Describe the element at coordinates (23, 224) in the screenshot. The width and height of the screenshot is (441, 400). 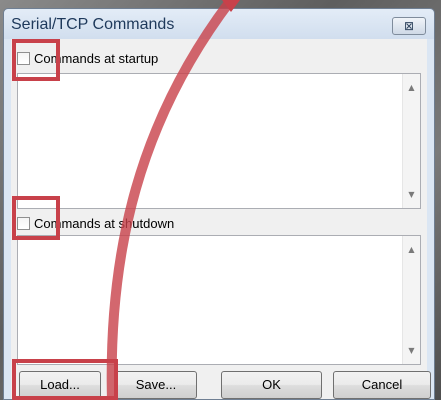
I see `shutdown-checkbox` at that location.